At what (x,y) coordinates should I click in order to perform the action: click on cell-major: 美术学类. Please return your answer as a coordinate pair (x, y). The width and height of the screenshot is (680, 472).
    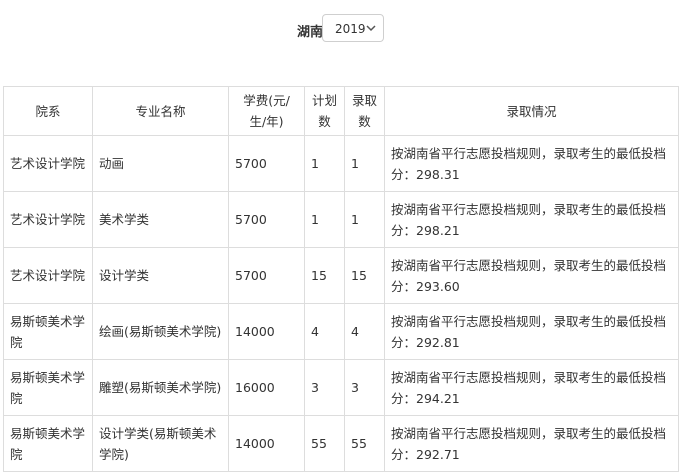
    Looking at the image, I should click on (160, 219).